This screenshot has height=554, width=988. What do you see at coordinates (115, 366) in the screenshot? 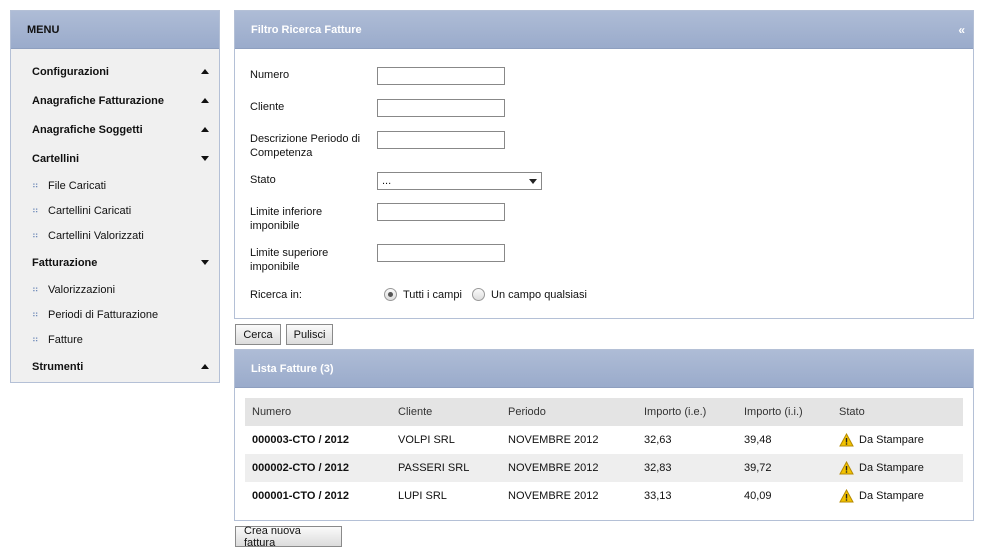
I see `menu-section: Strumenti` at bounding box center [115, 366].